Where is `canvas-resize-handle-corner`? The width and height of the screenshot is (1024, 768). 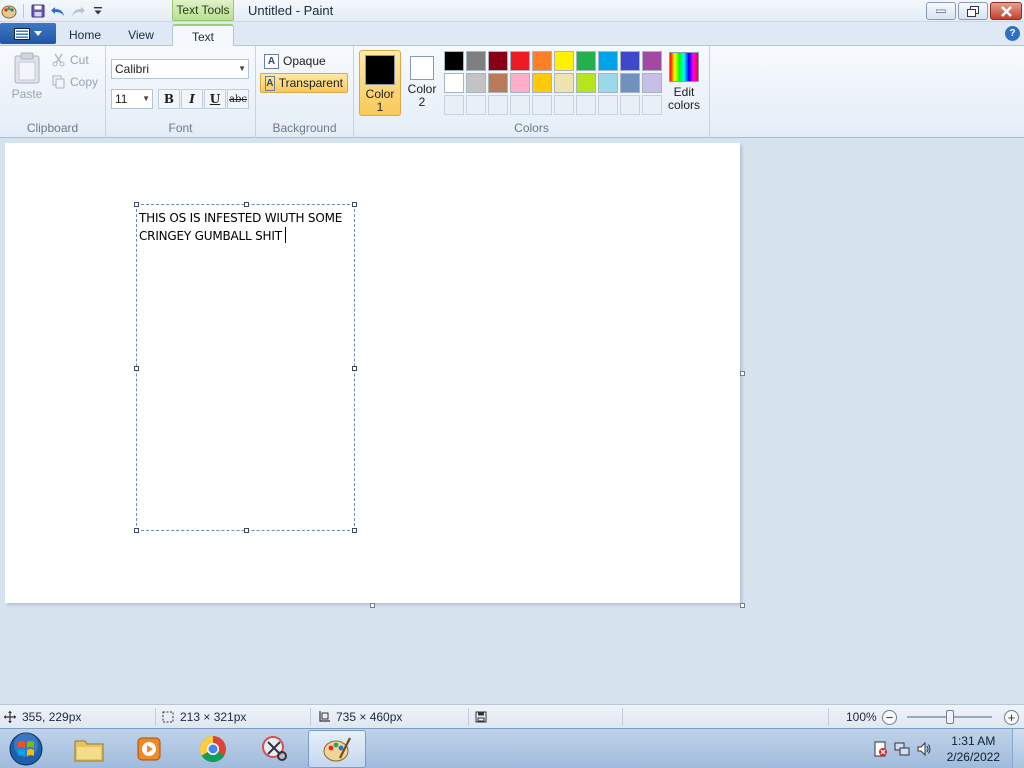
canvas-resize-handle-corner is located at coordinates (742, 605).